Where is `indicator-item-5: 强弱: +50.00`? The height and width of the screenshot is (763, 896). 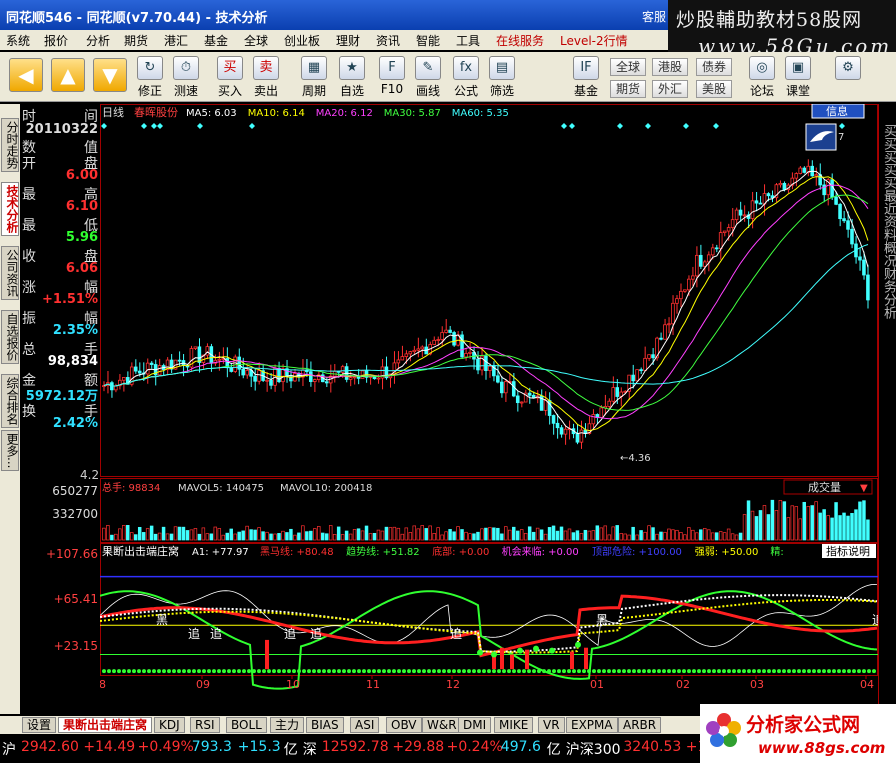
indicator-item-5: 强弱: +50.00 is located at coordinates (727, 552).